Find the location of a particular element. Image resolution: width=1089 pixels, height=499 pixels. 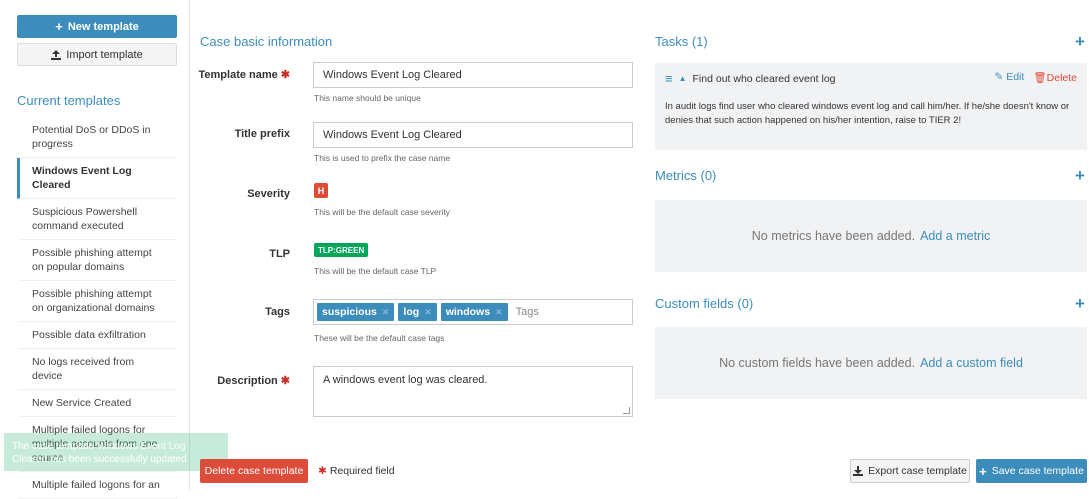

edit-label: Edit is located at coordinates (1015, 77).